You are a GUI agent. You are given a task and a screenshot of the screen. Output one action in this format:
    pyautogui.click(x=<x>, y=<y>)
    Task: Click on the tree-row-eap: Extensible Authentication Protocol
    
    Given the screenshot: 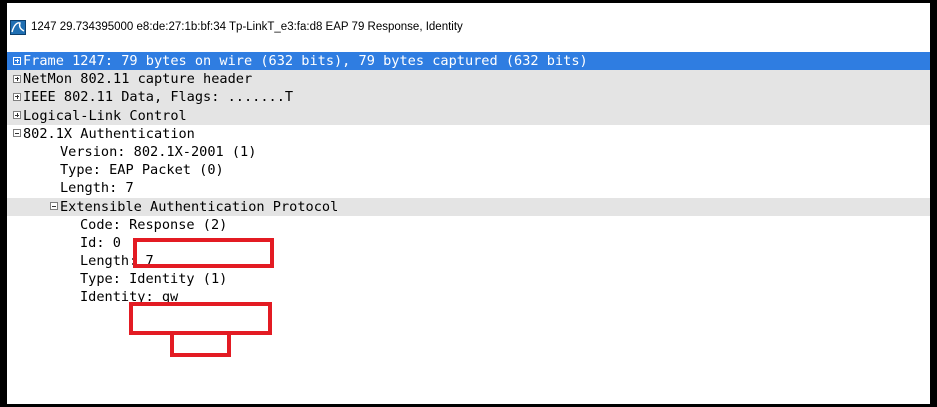 What is the action you would take?
    pyautogui.click(x=468, y=206)
    